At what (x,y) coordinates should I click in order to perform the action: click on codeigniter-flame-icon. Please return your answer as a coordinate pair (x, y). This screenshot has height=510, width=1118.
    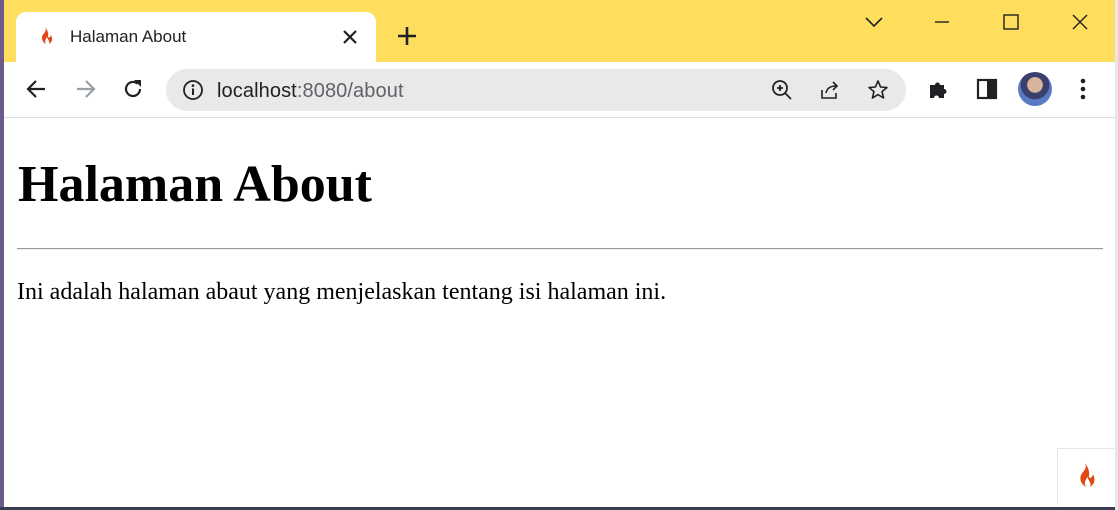
    Looking at the image, I should click on (46, 37).